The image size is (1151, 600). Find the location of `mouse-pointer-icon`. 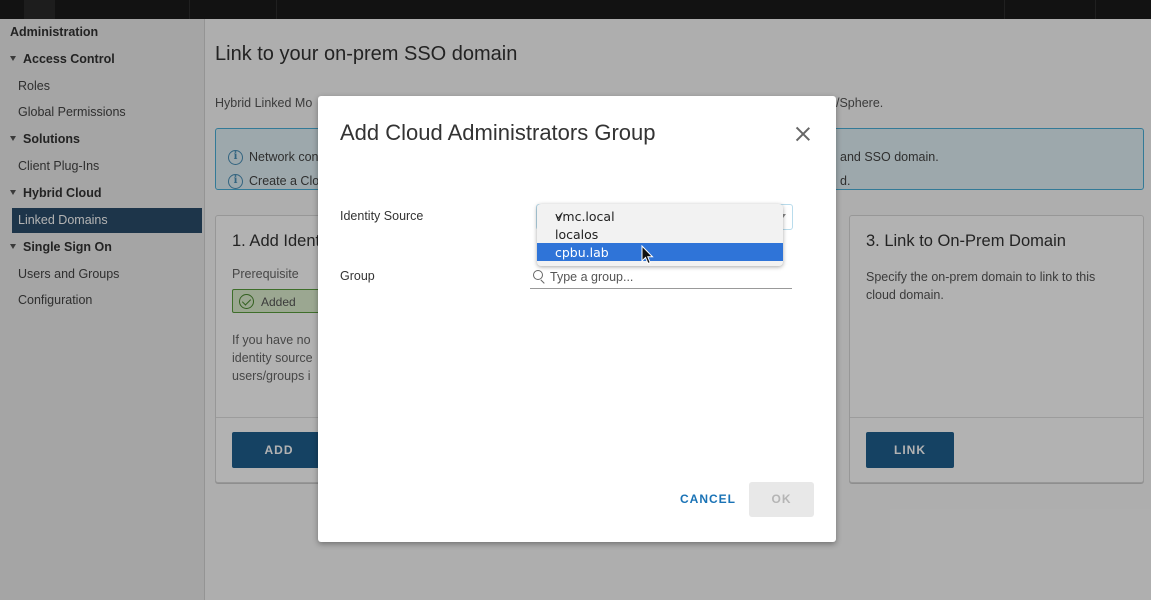

mouse-pointer-icon is located at coordinates (647, 255).